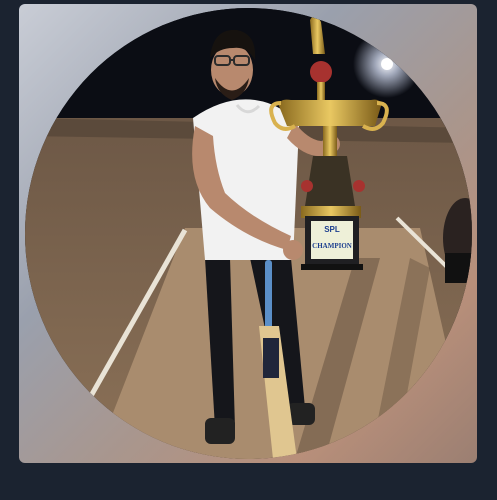 The height and width of the screenshot is (500, 497). Describe the element at coordinates (268, 295) in the screenshot. I see `bat-handle` at that location.